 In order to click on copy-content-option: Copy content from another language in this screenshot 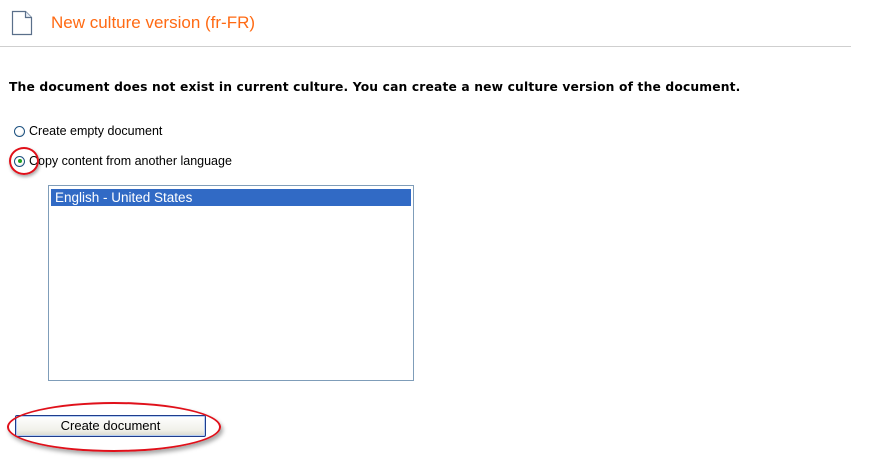, I will do `click(123, 161)`.